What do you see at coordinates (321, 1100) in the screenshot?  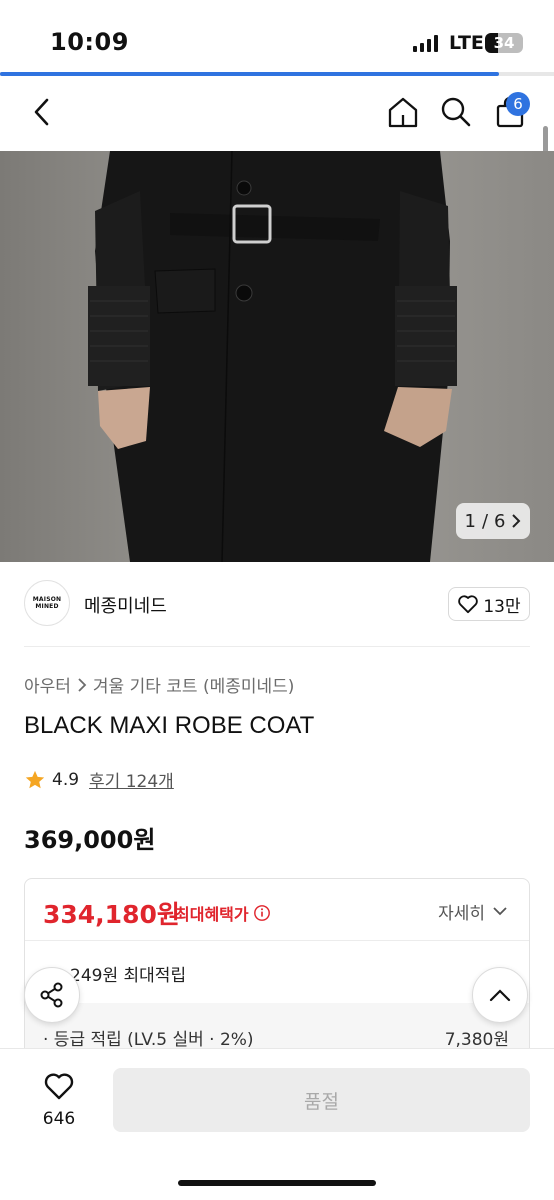 I see `sold-out-button: 품절` at bounding box center [321, 1100].